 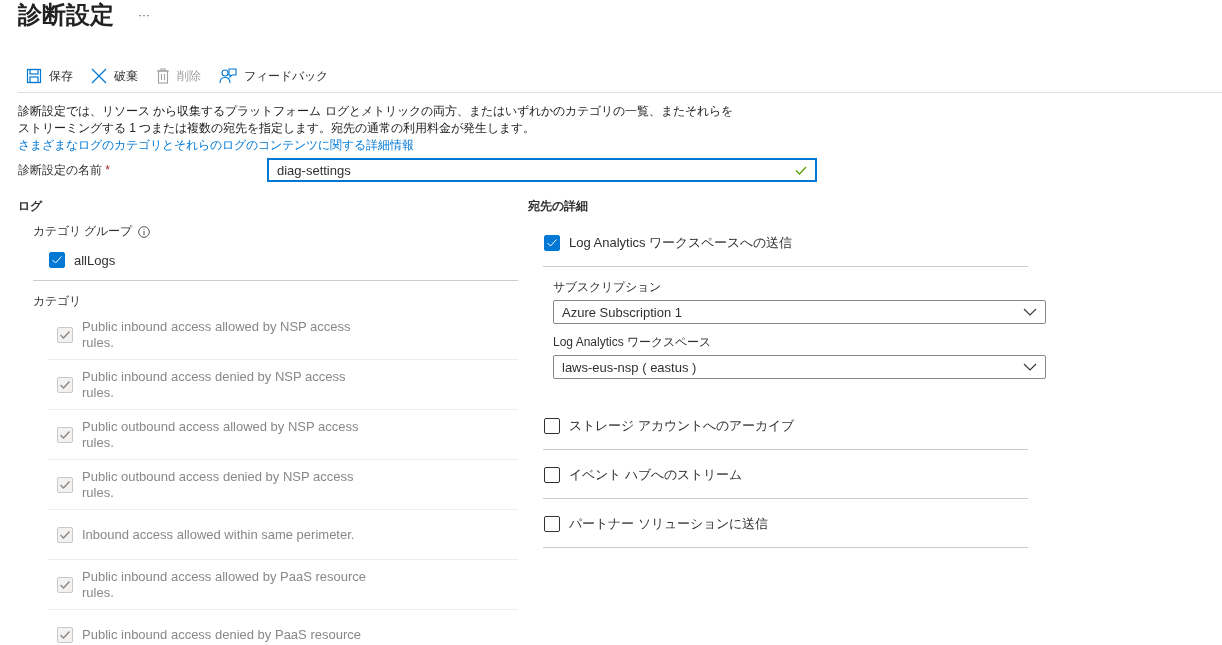 I want to click on checkbox-label: Public outbound access denied by NSP access rules., so click(x=218, y=484).